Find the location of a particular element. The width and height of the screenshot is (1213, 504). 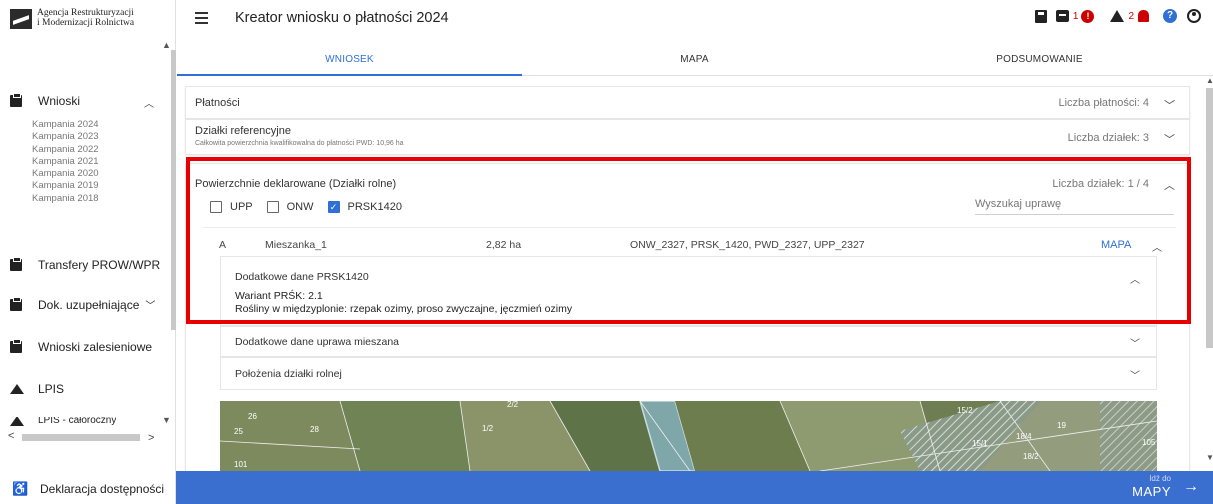

sidebar-scroll-down-icon: ▼ is located at coordinates (166, 420).